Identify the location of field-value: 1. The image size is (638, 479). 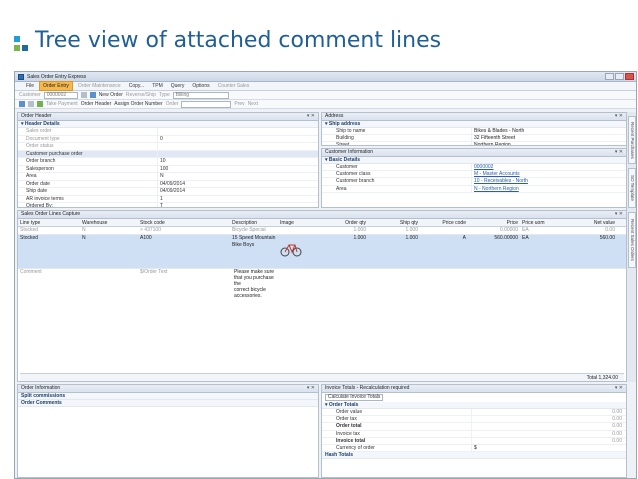
(238, 199).